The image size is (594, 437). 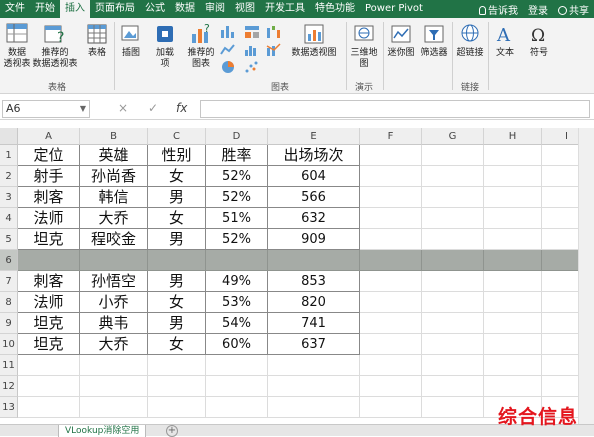 I want to click on tell-me-box: 告诉我, so click(x=498, y=9).